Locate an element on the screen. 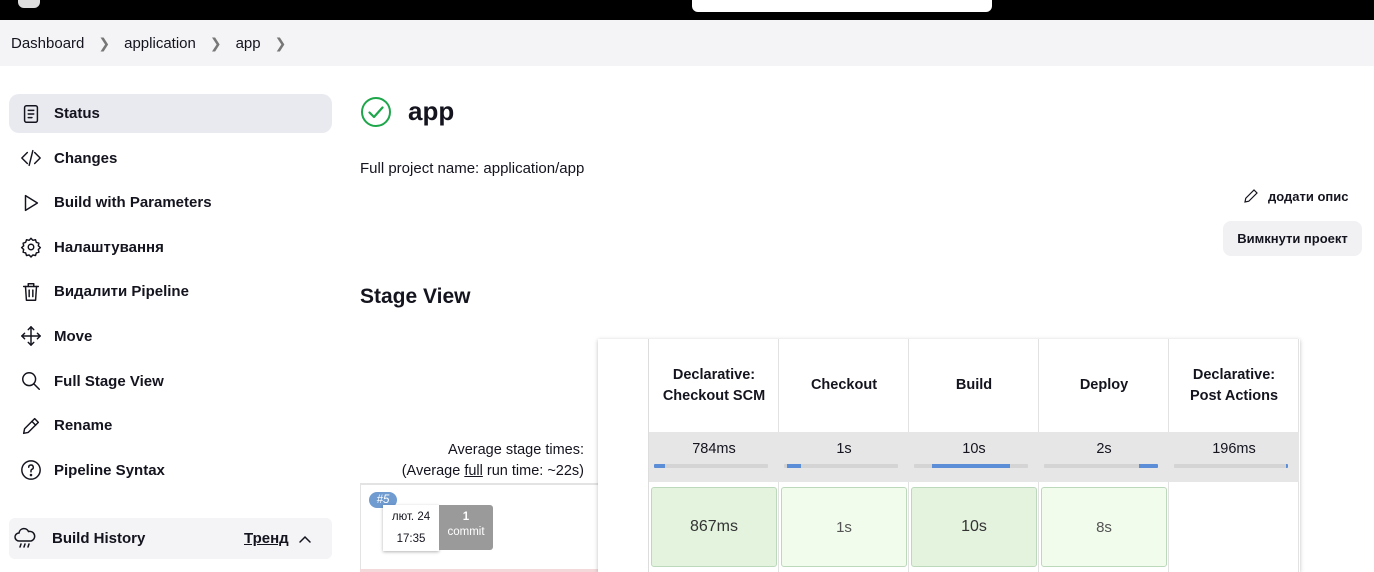 This screenshot has width=1374, height=572. stage-average: 1s is located at coordinates (844, 457).